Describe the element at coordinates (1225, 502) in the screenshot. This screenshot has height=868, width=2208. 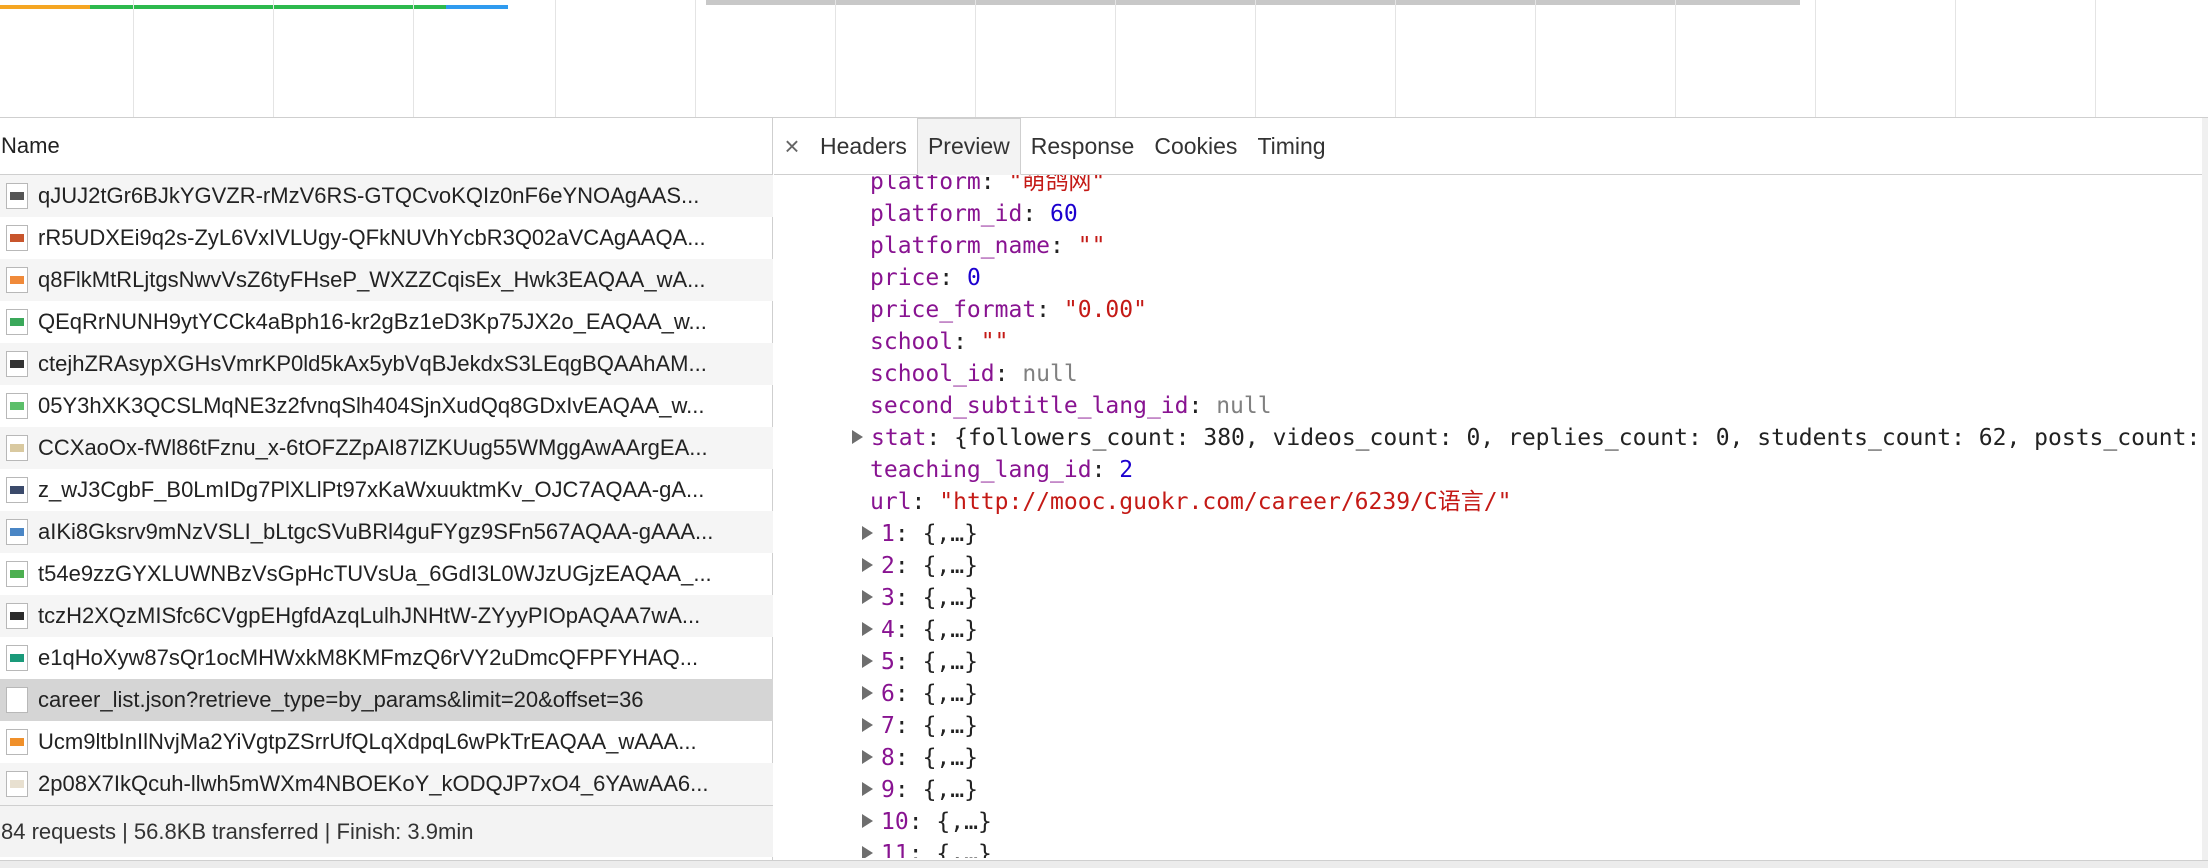
I see `json-value: "http://mooc.guokr.com/career/6239/C语言/"` at that location.